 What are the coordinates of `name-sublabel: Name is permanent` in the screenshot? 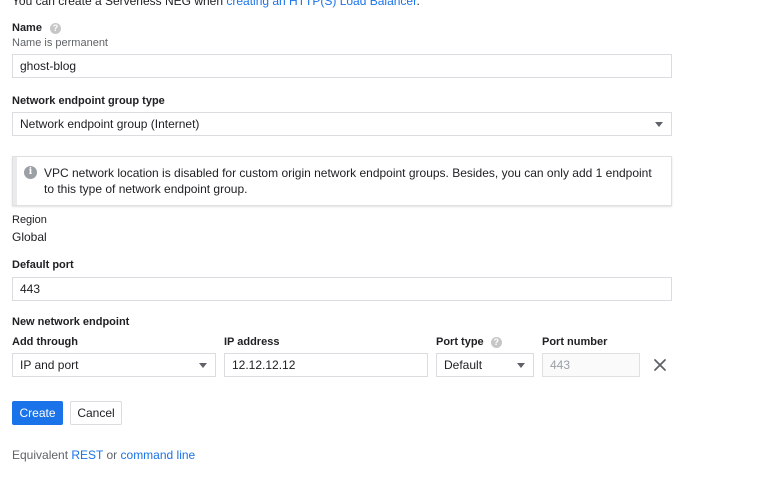 It's located at (60, 43).